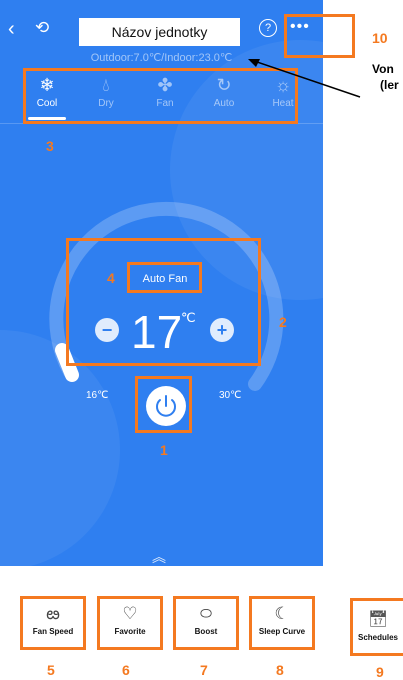 The image size is (403, 680). What do you see at coordinates (204, 670) in the screenshot?
I see `annotation-number: 7` at bounding box center [204, 670].